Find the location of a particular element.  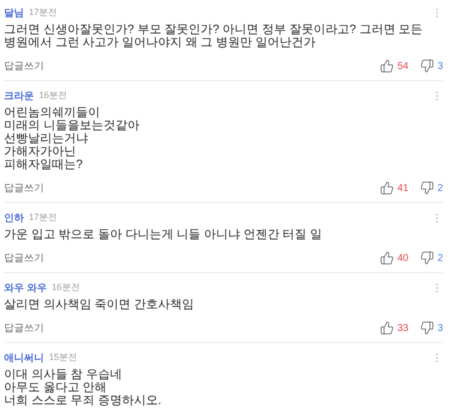

like-button: 54 is located at coordinates (394, 66).